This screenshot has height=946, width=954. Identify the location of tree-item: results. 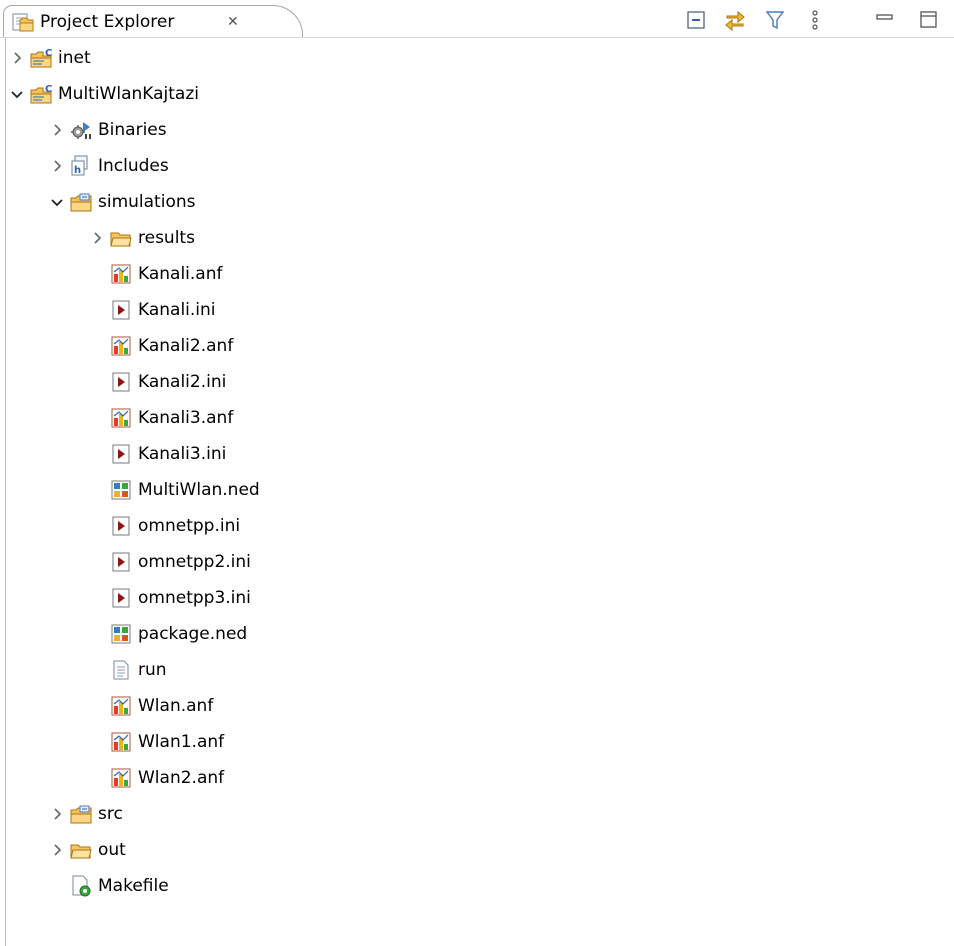
(141, 238).